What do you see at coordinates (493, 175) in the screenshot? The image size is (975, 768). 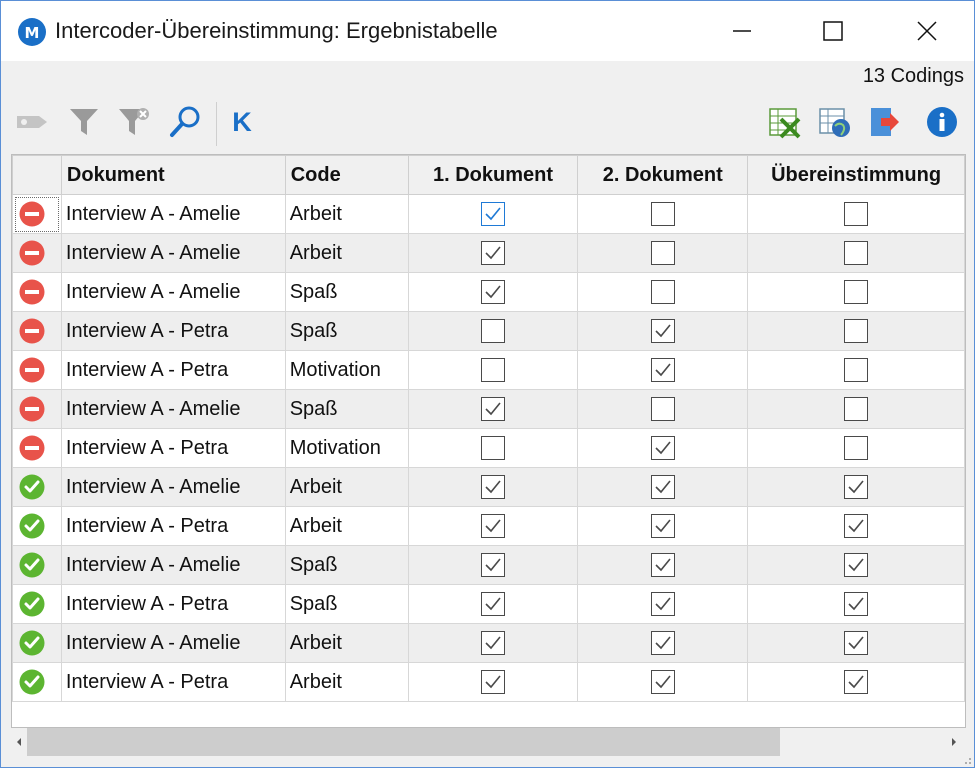 I see `column-header-doc1: 1. Dokument` at bounding box center [493, 175].